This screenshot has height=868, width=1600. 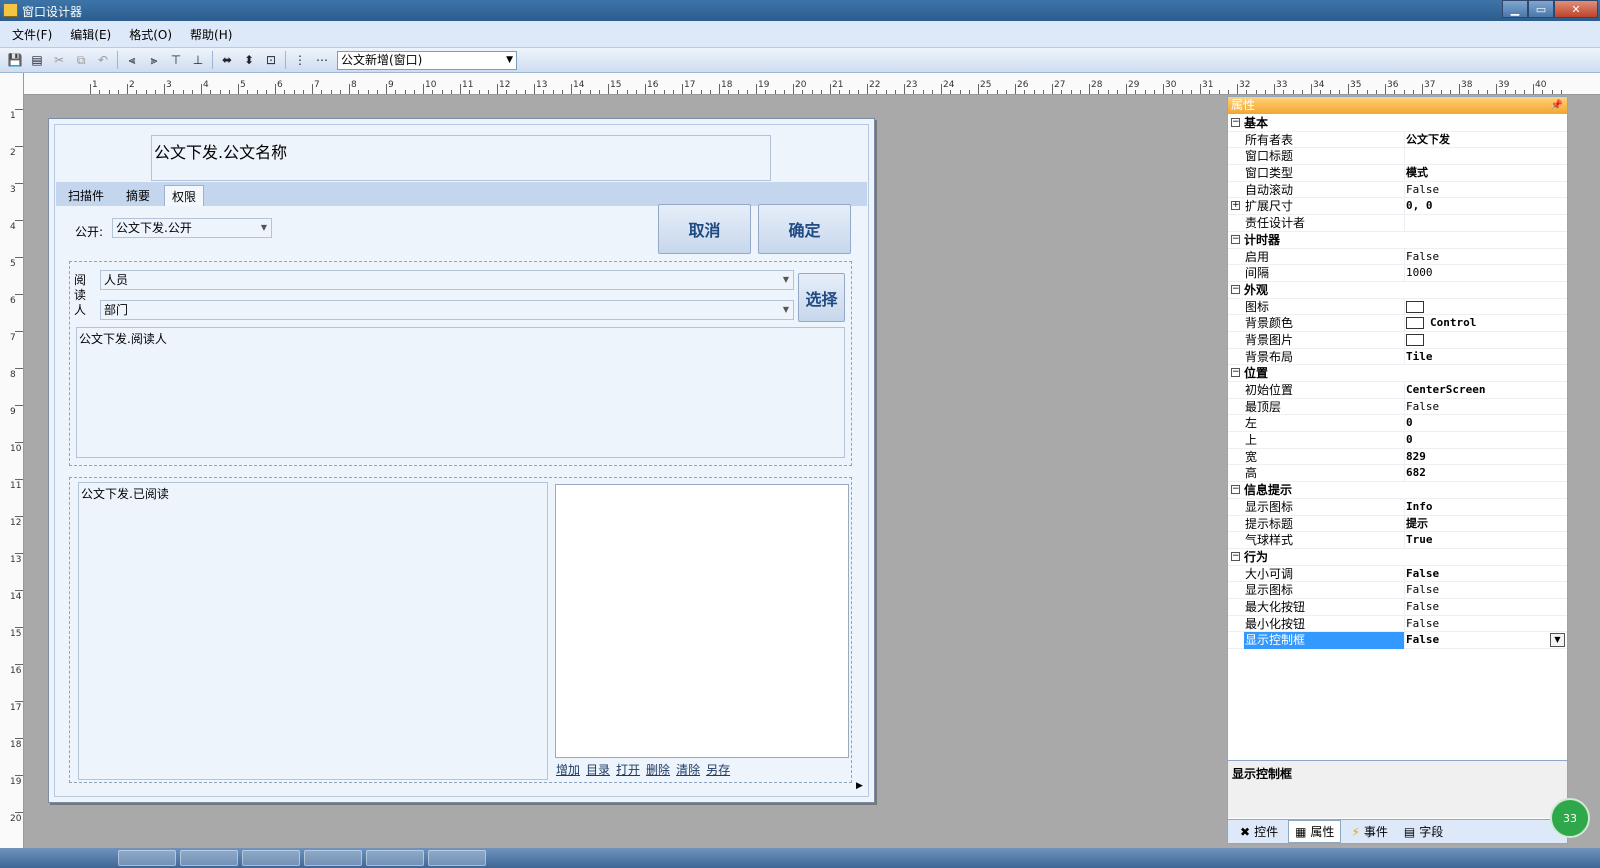 What do you see at coordinates (1416, 457) in the screenshot?
I see `property-value: 829` at bounding box center [1416, 457].